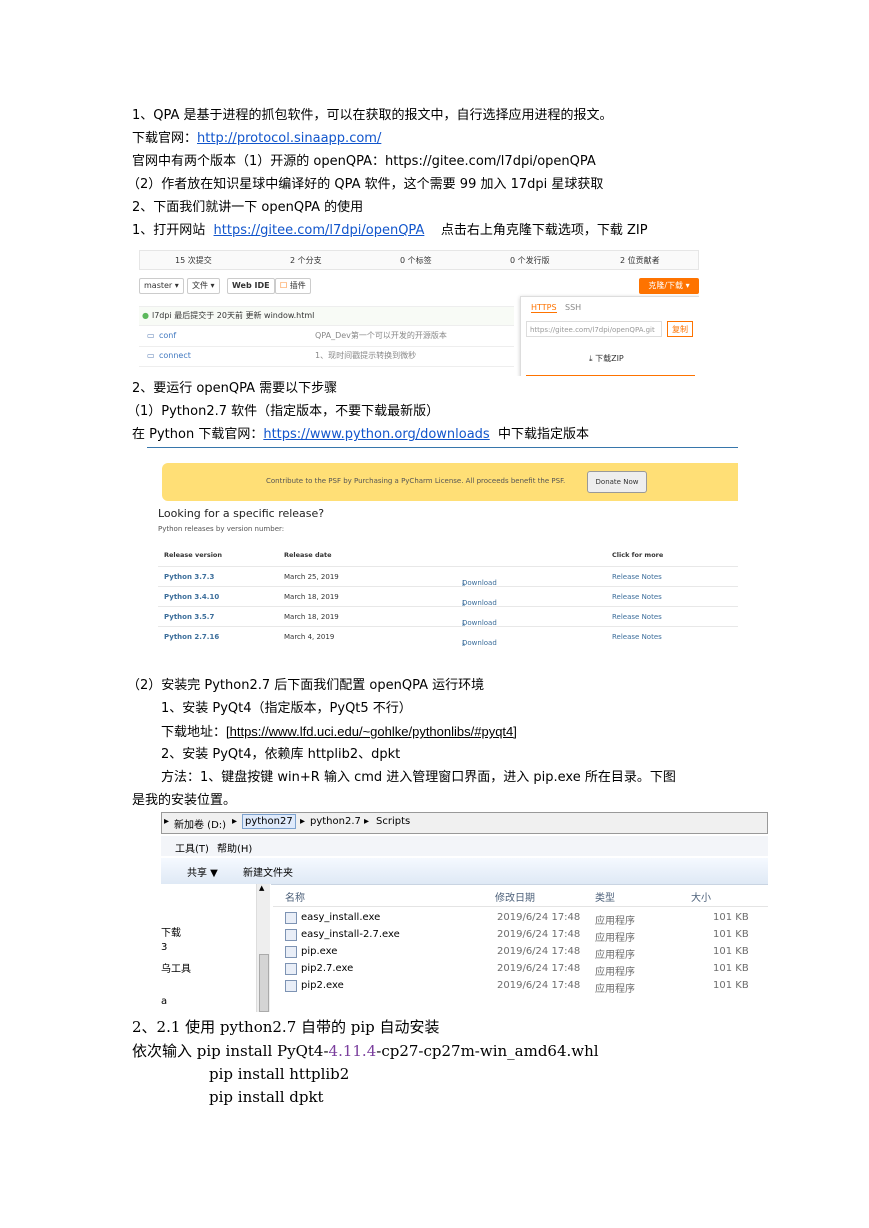  Describe the element at coordinates (544, 308) in the screenshot. I see `tab-https: HTTPS` at that location.